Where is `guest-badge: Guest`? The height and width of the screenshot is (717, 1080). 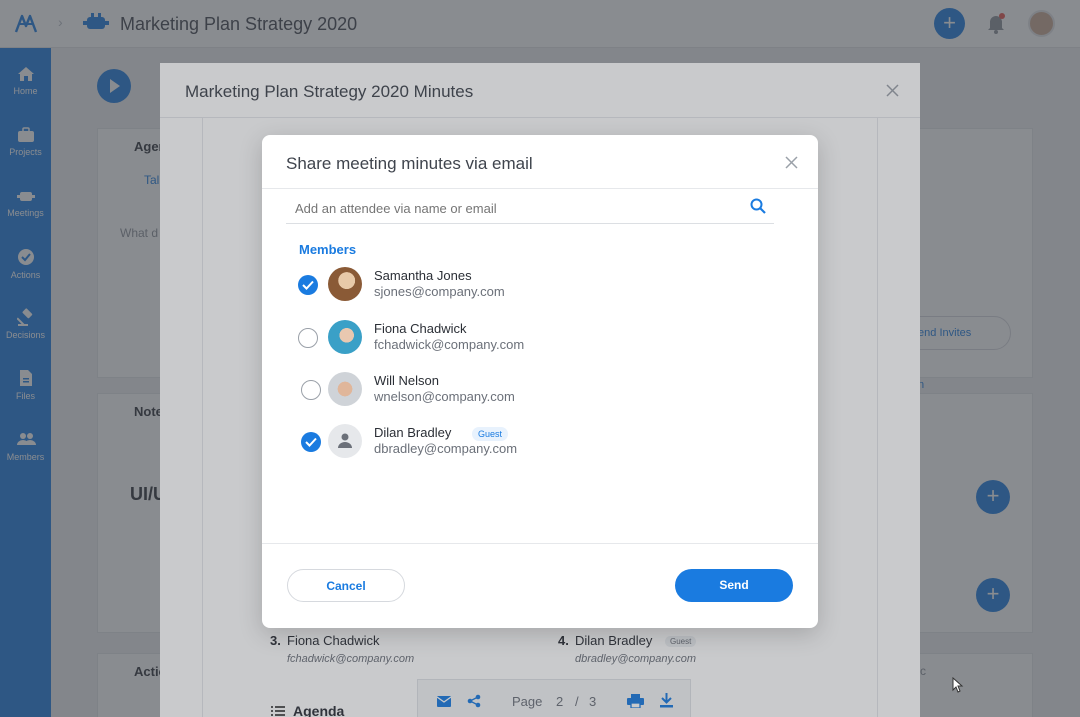
guest-badge: Guest is located at coordinates (490, 434).